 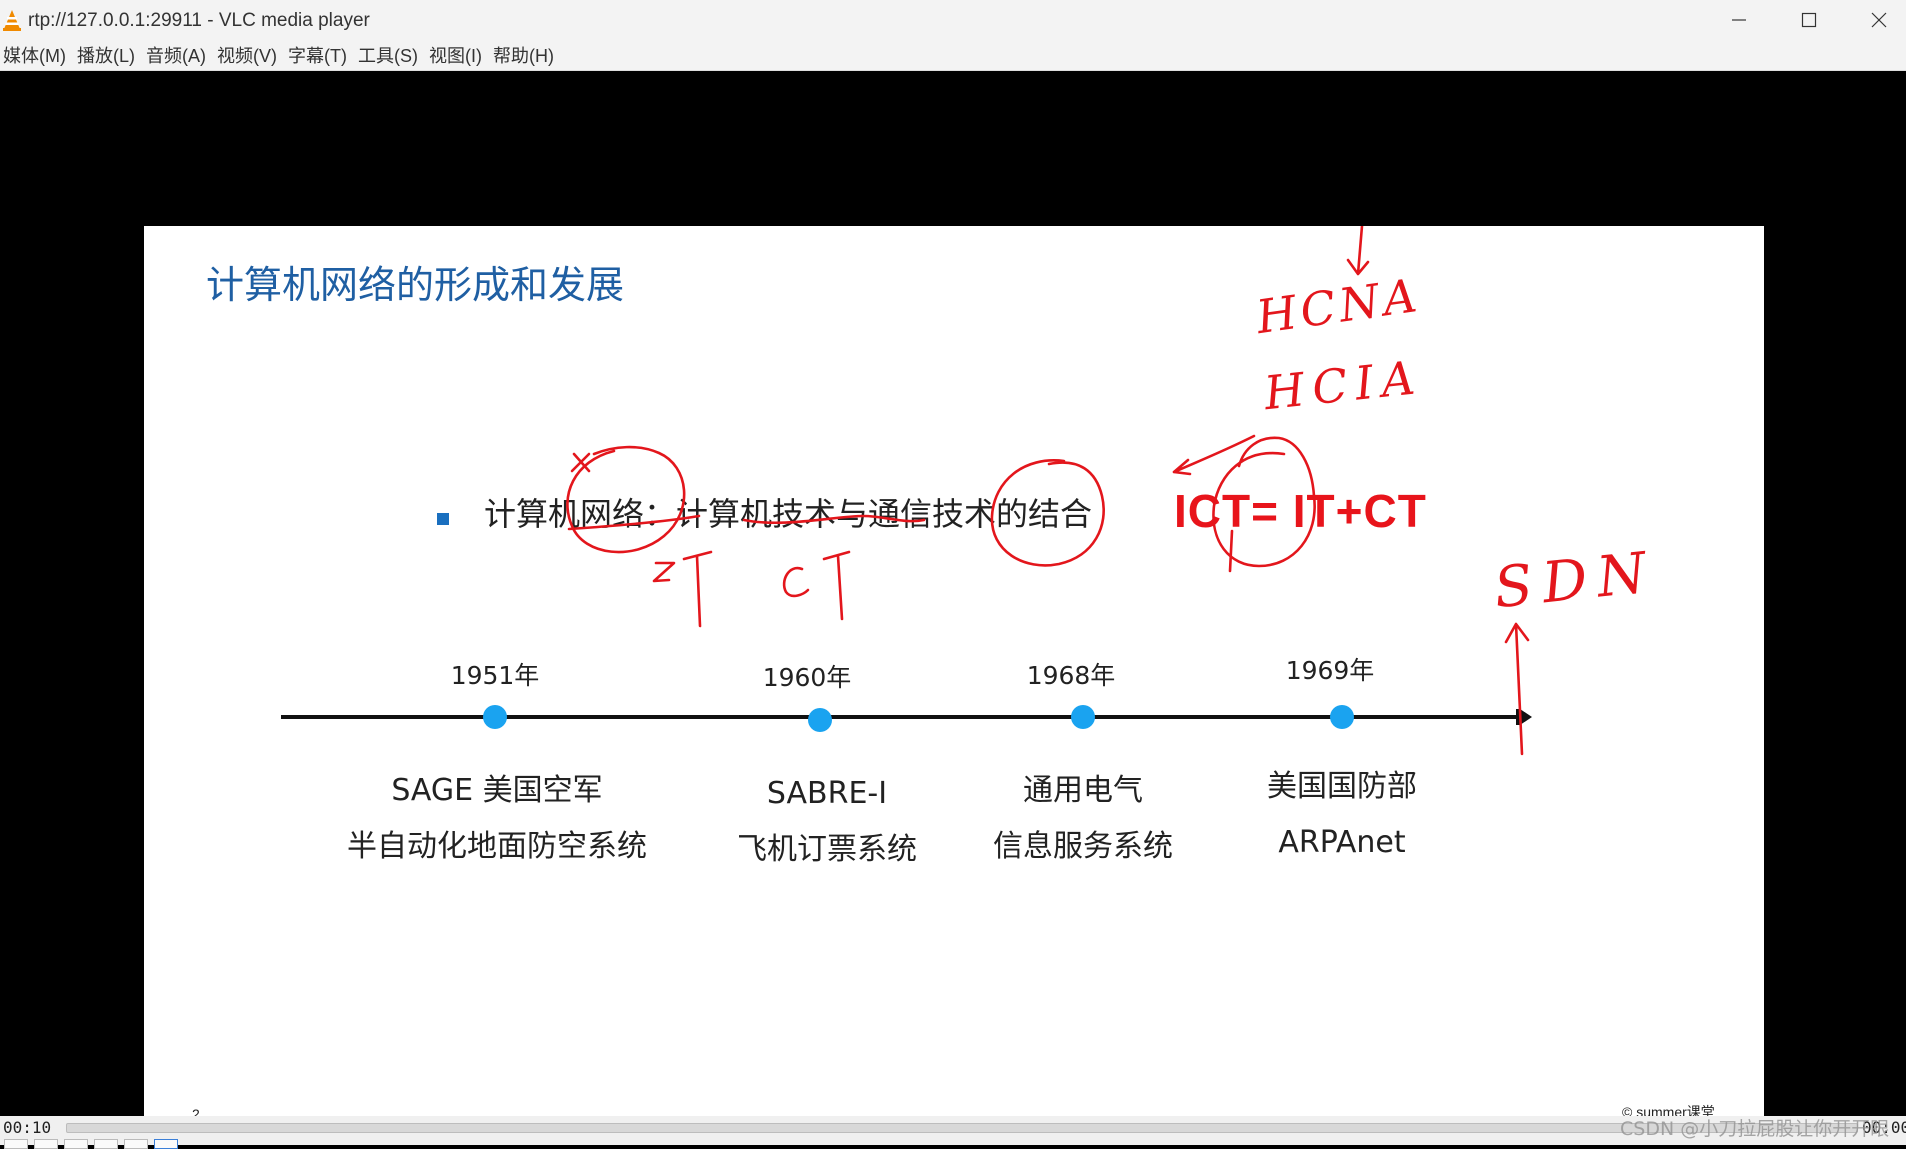 What do you see at coordinates (16, 1144) in the screenshot?
I see `play-button` at bounding box center [16, 1144].